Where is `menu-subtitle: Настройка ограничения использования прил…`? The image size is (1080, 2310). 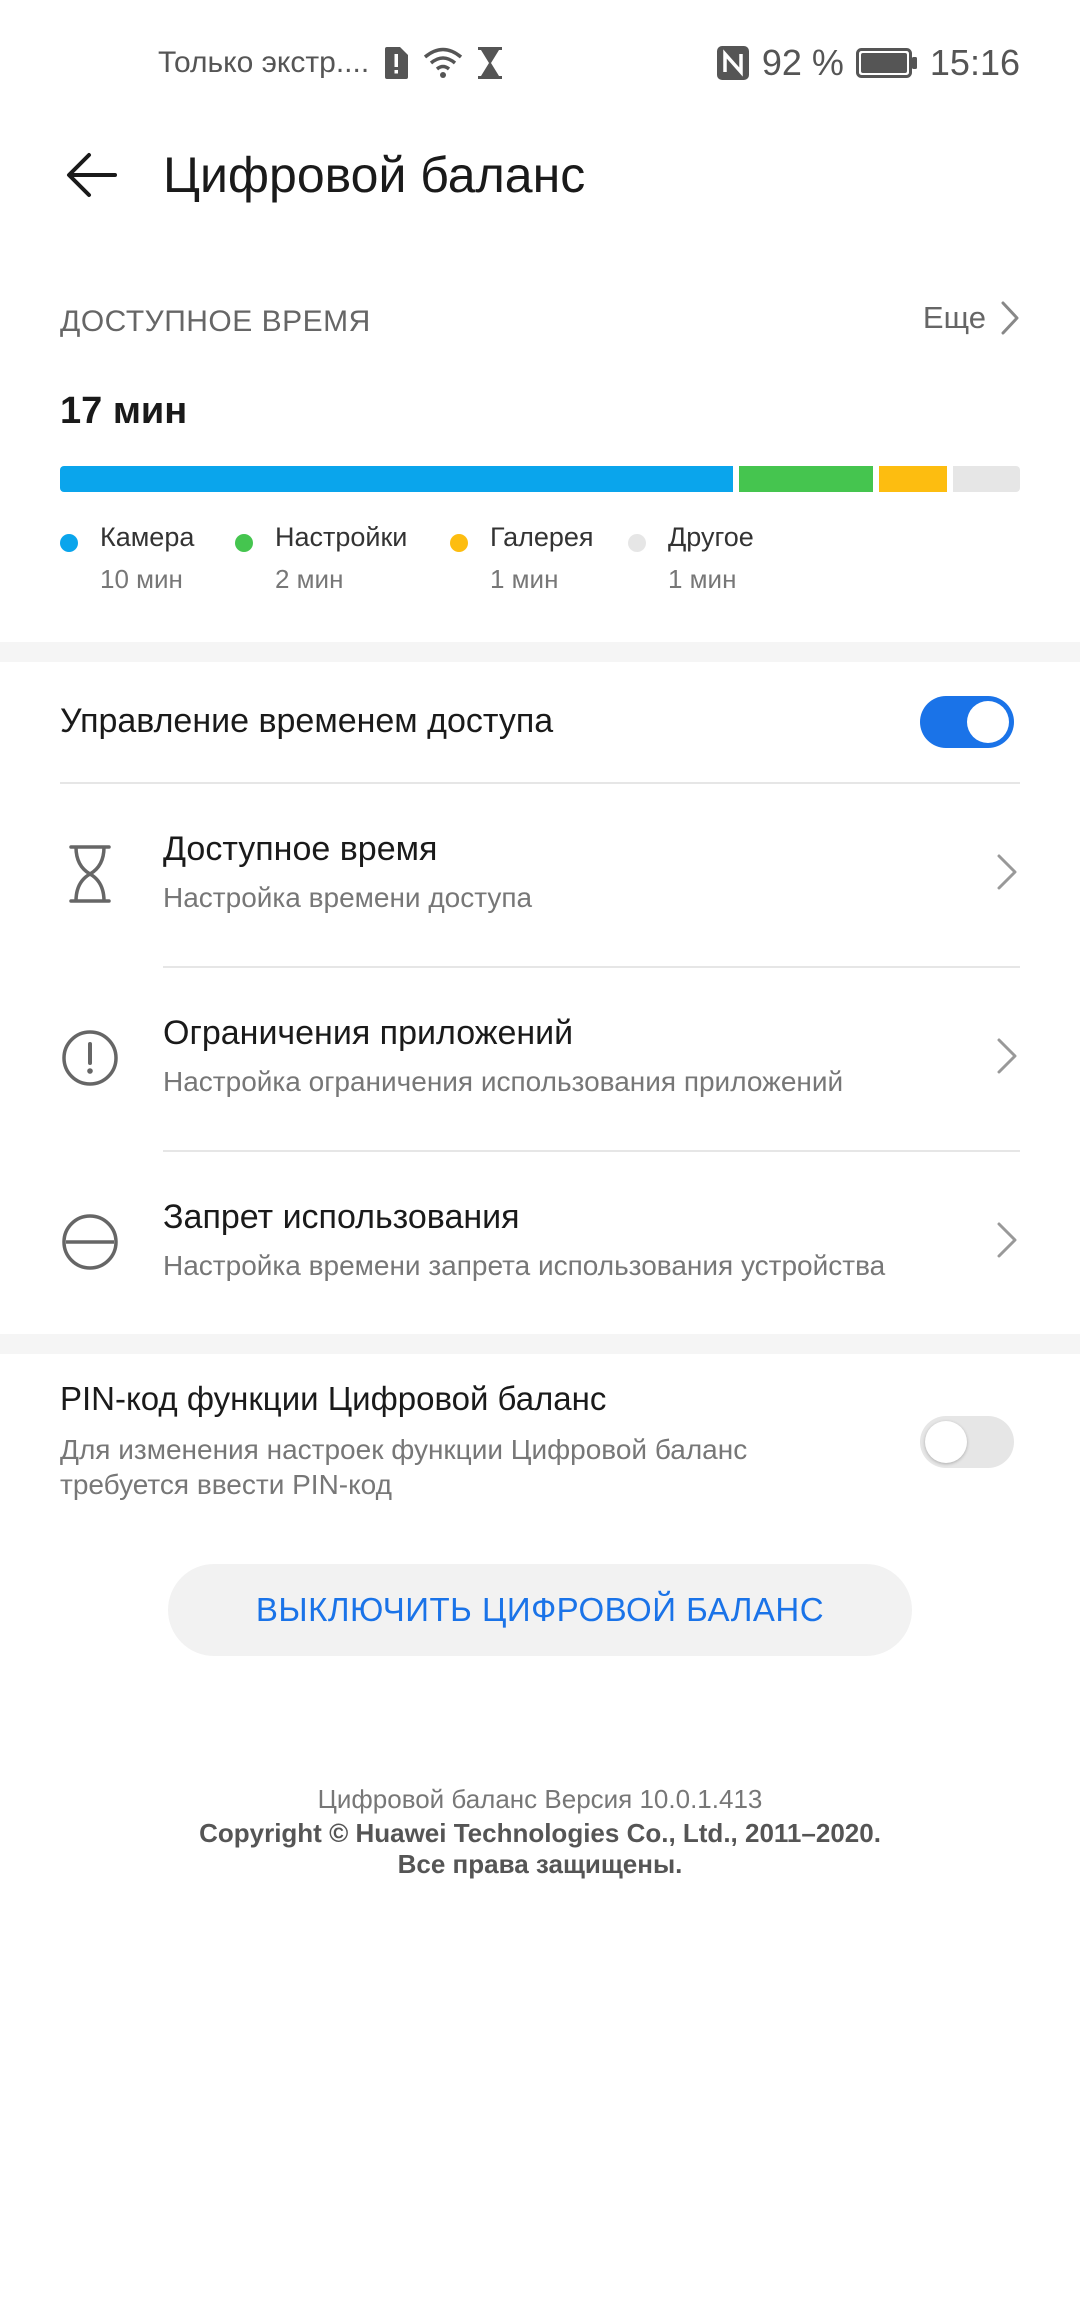 menu-subtitle: Настройка ограничения использования прил… is located at coordinates (503, 1081).